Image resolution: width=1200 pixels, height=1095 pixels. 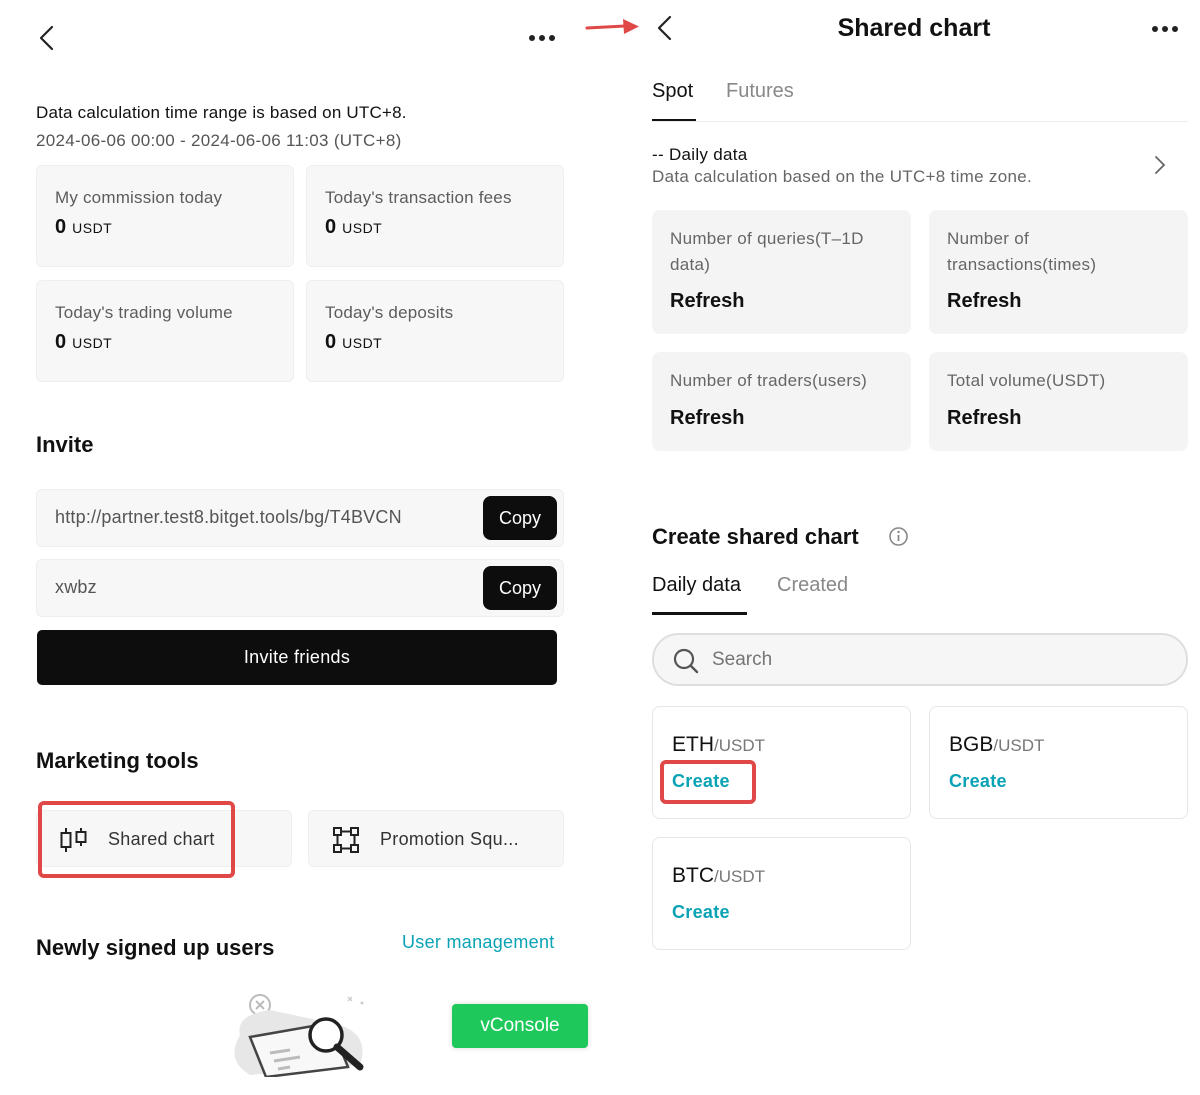 What do you see at coordinates (520, 1026) in the screenshot?
I see `vconsole-button: vConsole` at bounding box center [520, 1026].